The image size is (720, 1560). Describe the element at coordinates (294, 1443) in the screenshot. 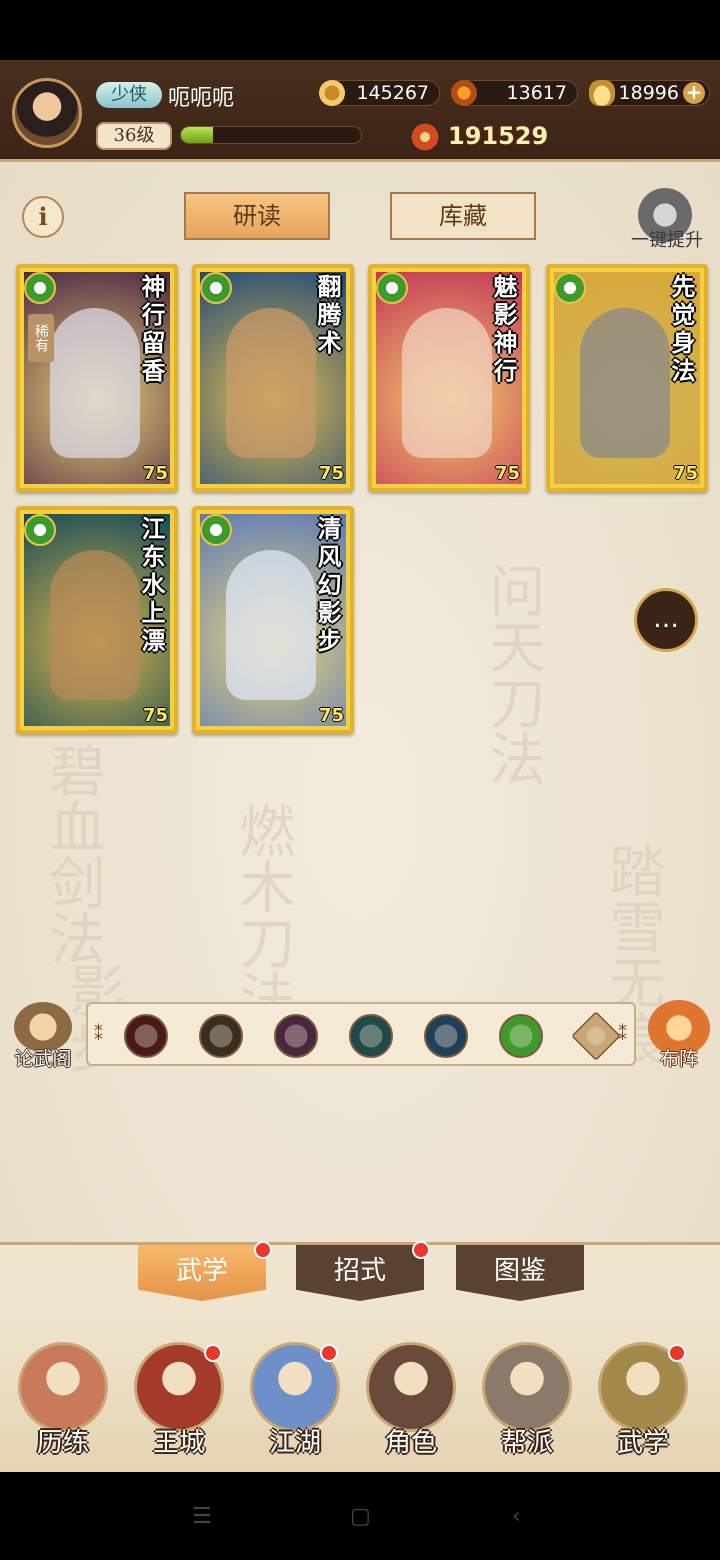

I see `nav-label: 江湖` at that location.